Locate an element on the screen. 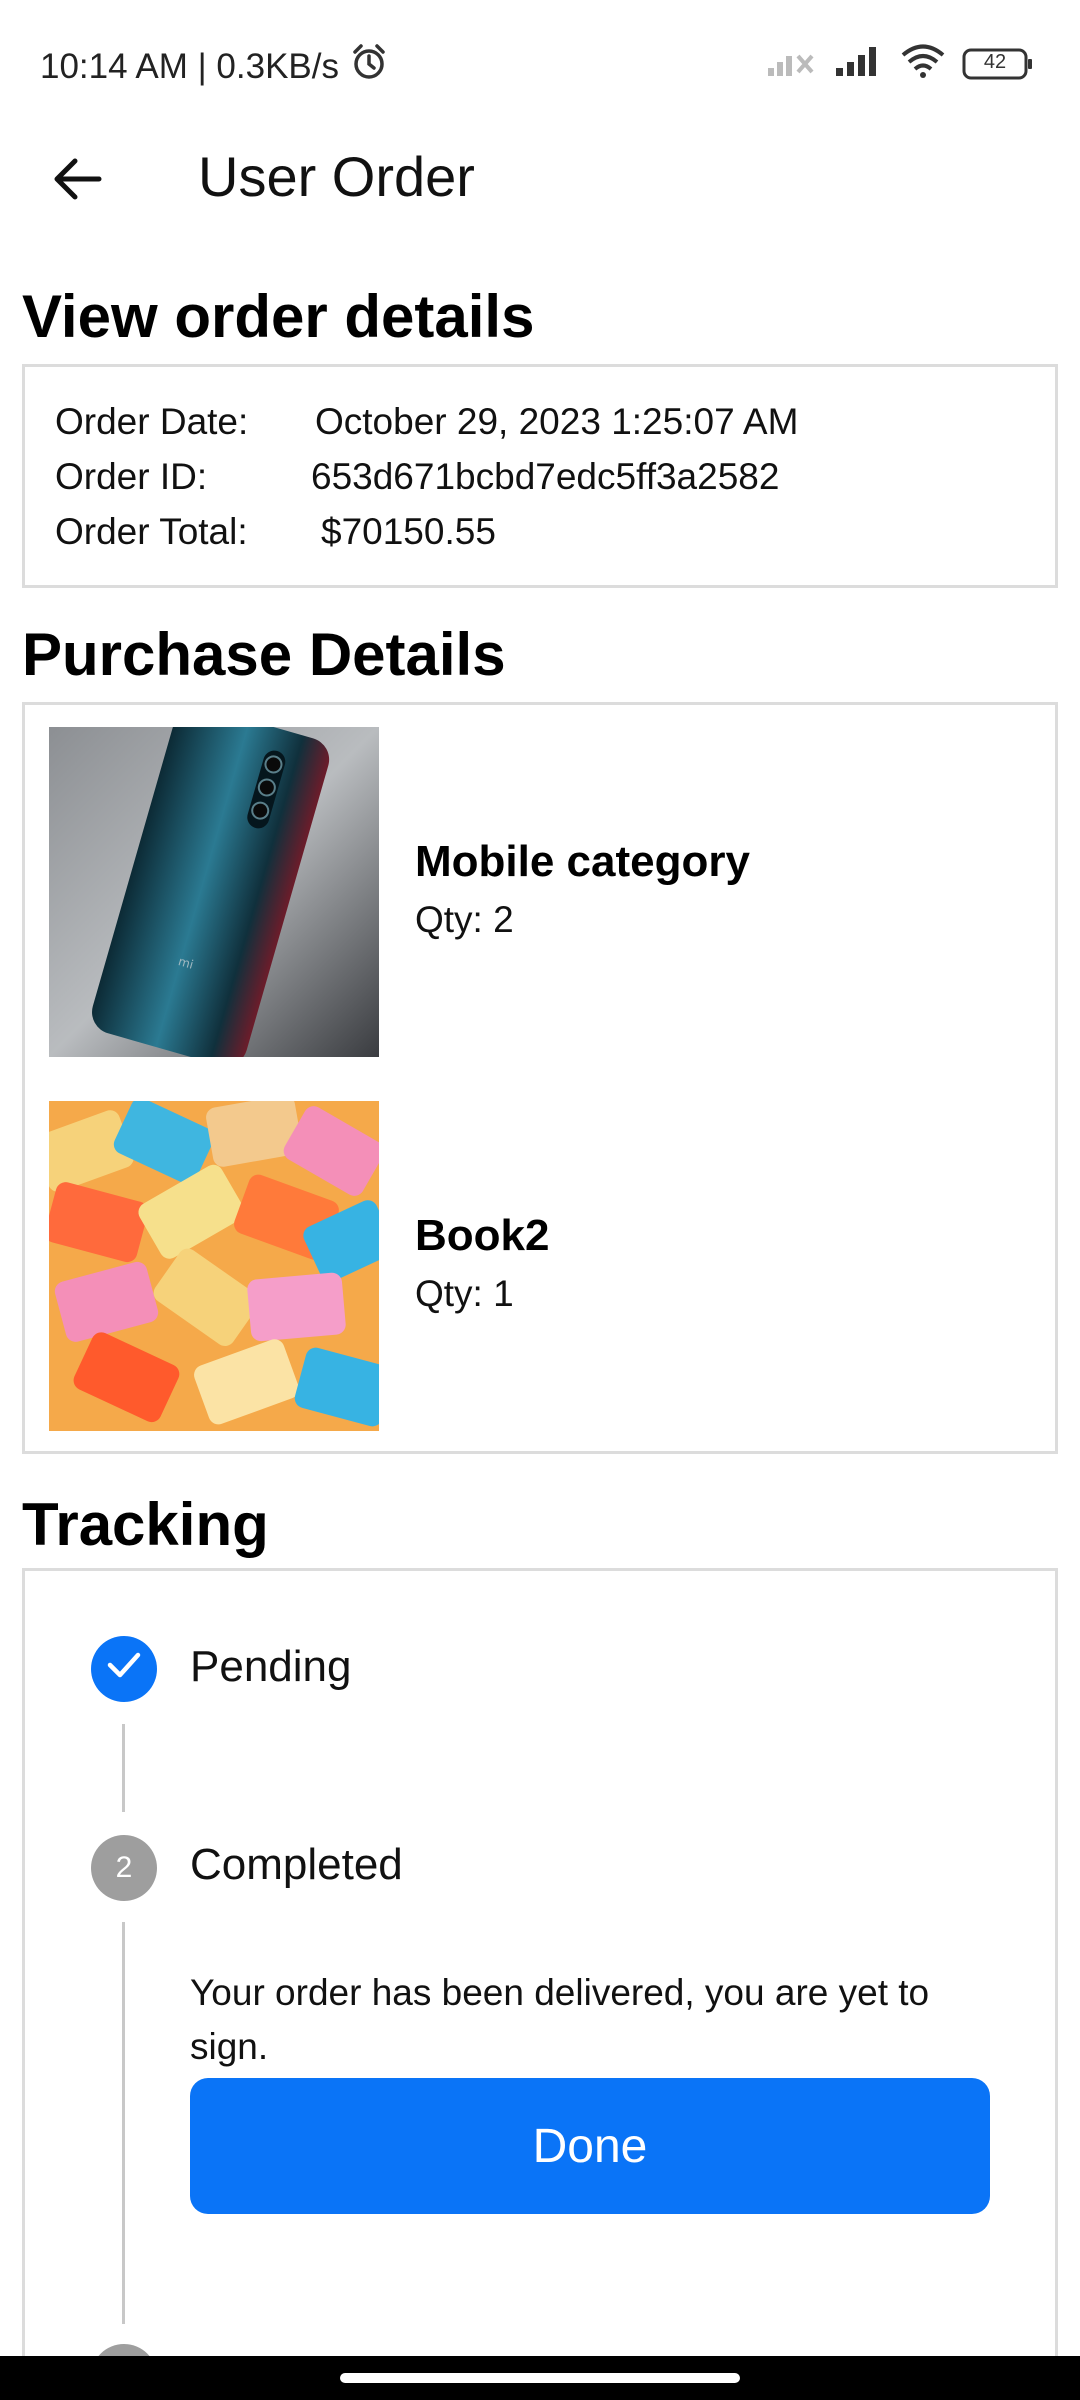  product-name-mobile: Mobile category is located at coordinates (582, 861).